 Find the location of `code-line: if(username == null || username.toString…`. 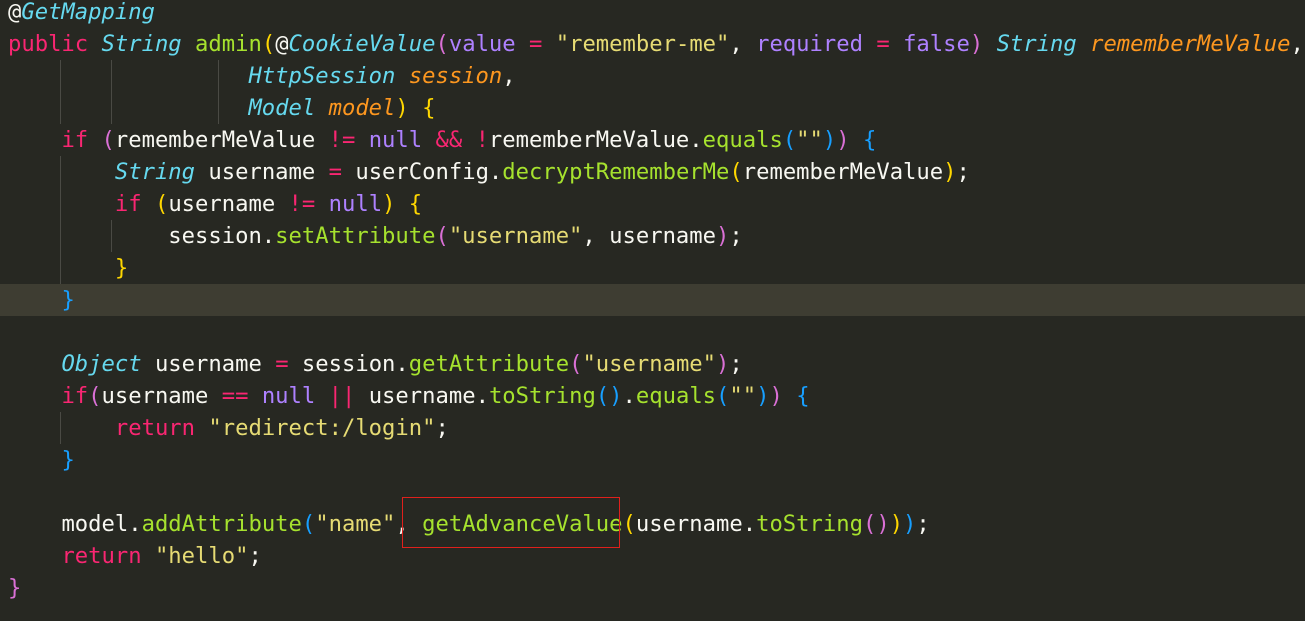

code-line: if(username == null || username.toString… is located at coordinates (652, 396).